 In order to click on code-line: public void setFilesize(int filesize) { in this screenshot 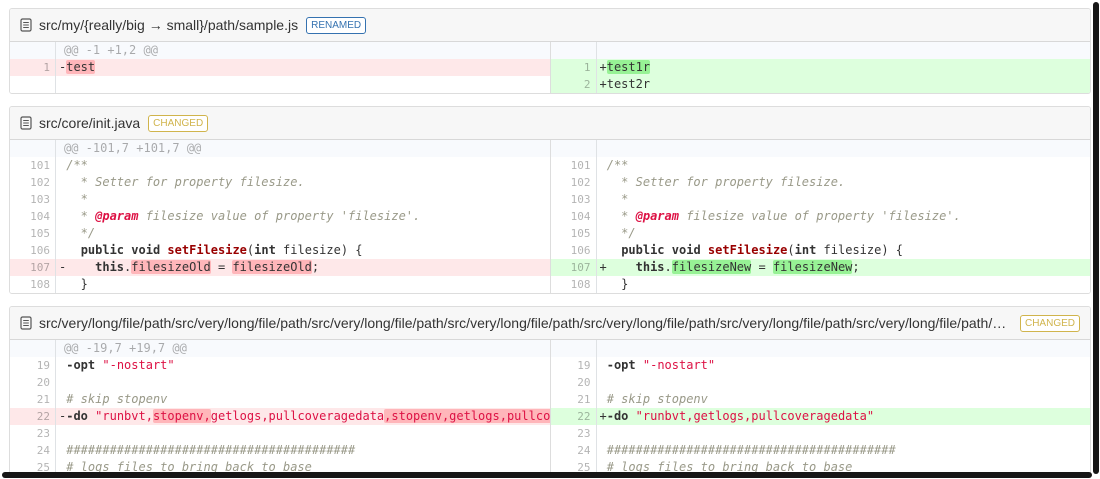, I will do `click(303, 250)`.